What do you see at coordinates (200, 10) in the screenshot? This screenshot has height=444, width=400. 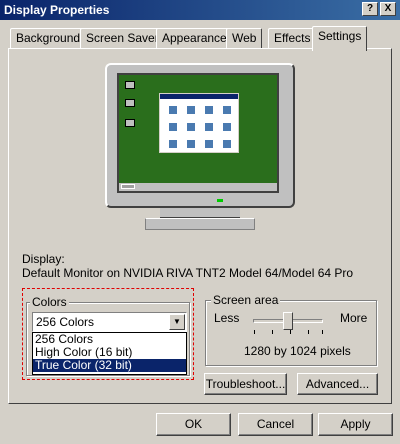 I see `title-bar: Display Properties ? X` at bounding box center [200, 10].